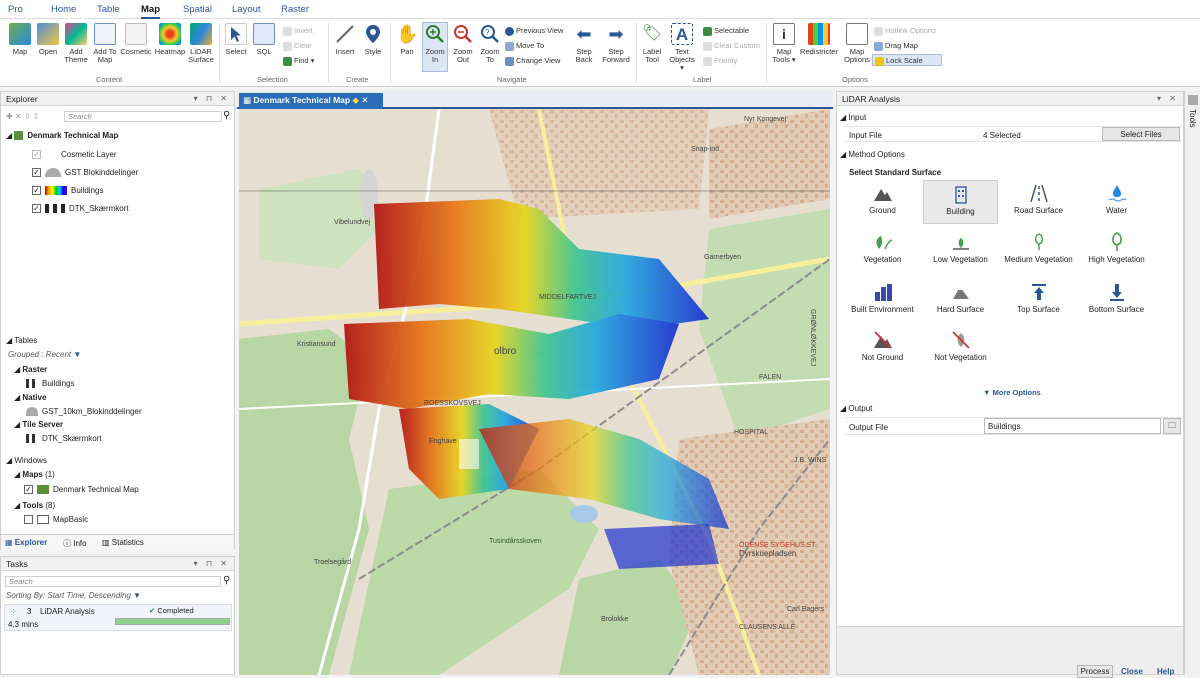 The width and height of the screenshot is (1200, 678). Describe the element at coordinates (73, 595) in the screenshot. I see `sorting-selector: Sorting By: Start Time, Descending ▼` at that location.